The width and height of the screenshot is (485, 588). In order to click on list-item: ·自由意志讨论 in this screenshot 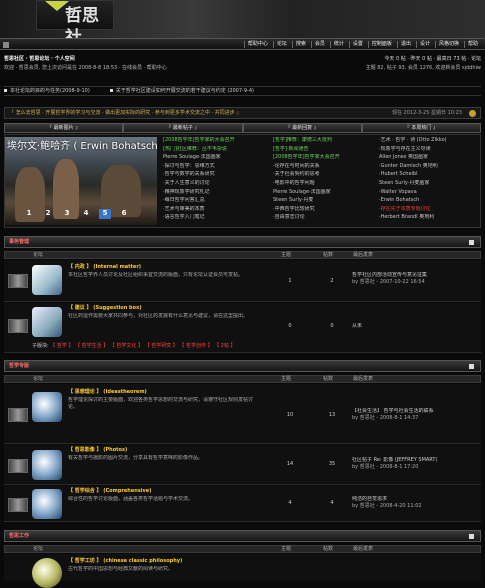, I will do `click(325, 218)`.